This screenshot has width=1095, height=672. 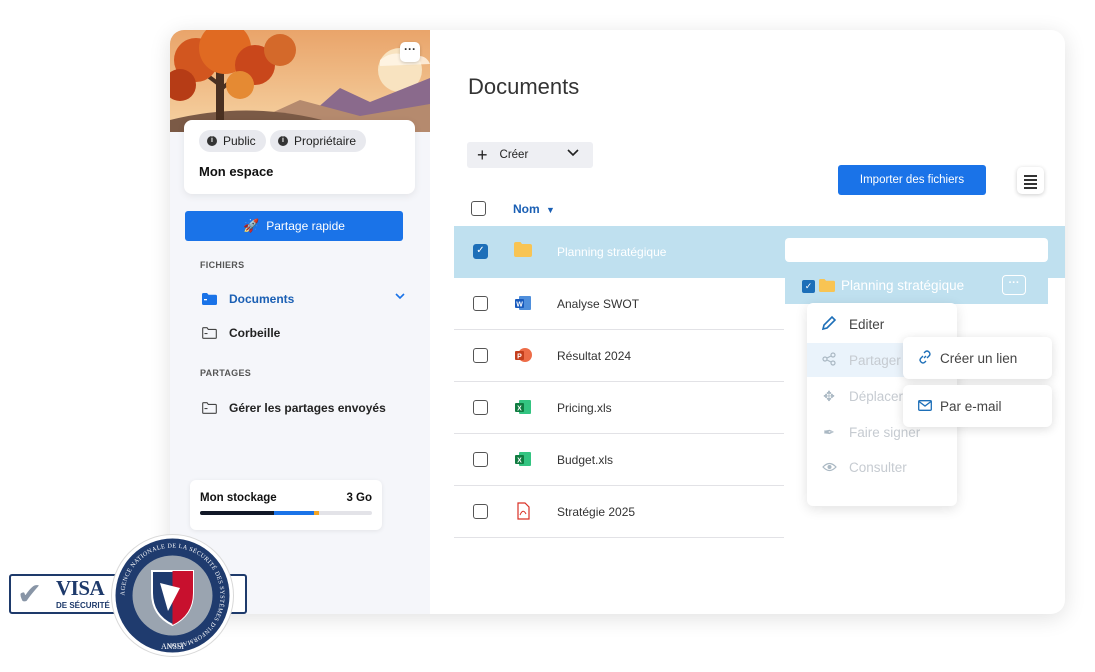 What do you see at coordinates (262, 299) in the screenshot?
I see `nav-documents-label: Documents` at bounding box center [262, 299].